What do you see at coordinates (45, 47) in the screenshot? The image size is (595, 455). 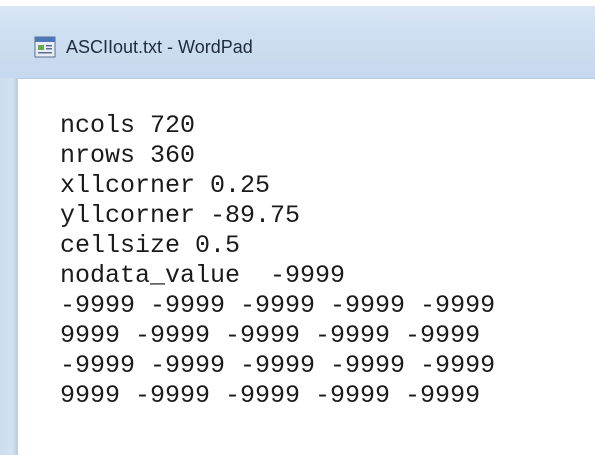 I see `wordpad-document-icon` at bounding box center [45, 47].